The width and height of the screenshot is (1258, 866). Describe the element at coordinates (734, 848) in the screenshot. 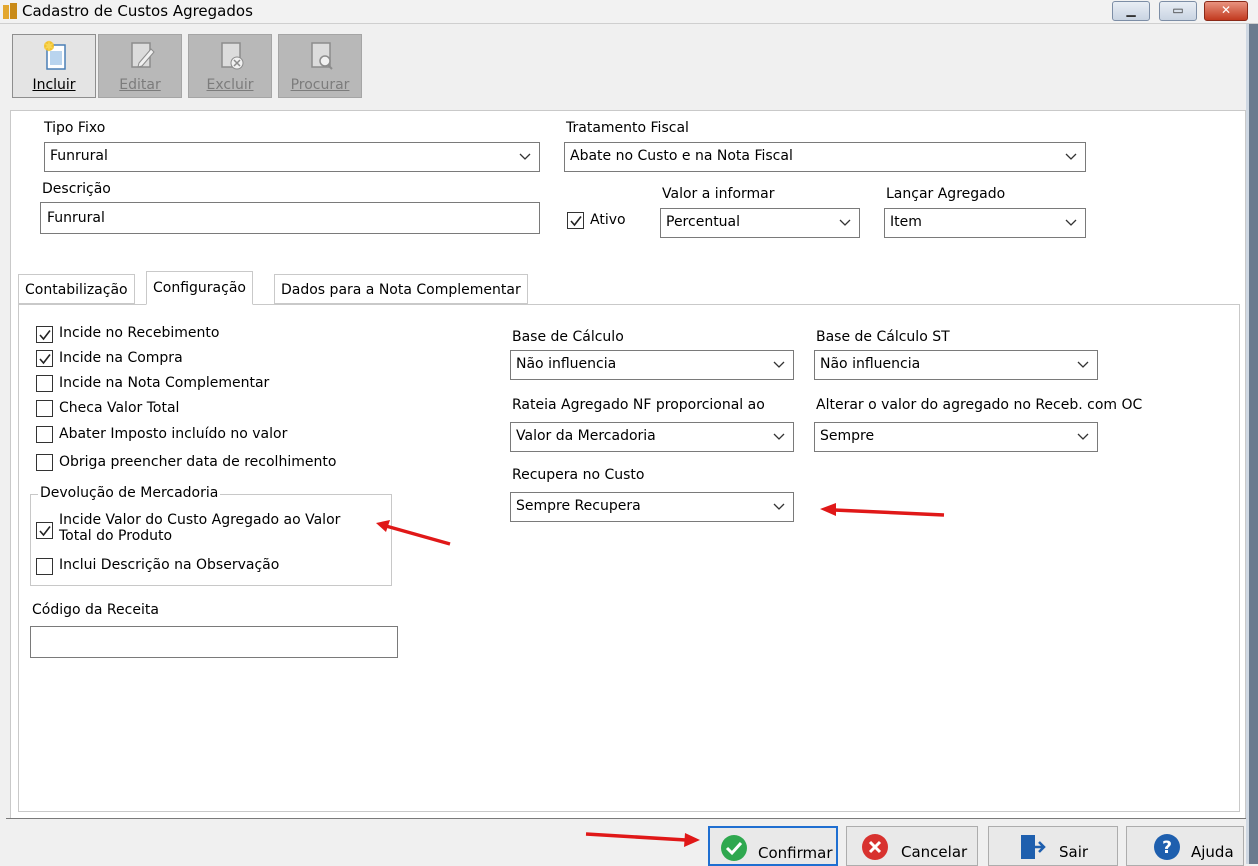

I see `check-circle-icon` at that location.